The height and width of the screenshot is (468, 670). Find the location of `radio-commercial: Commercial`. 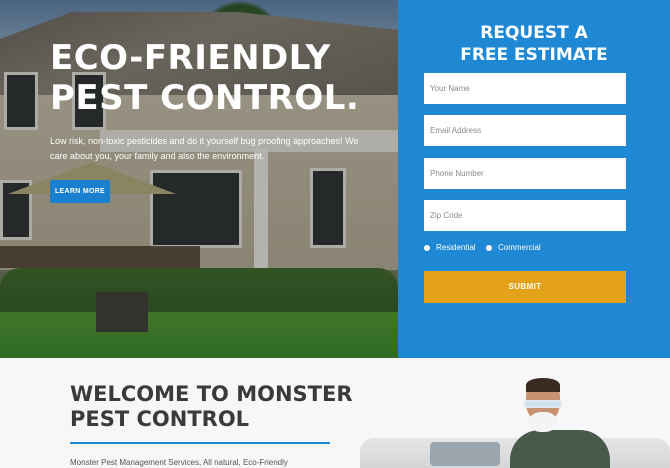

radio-commercial: Commercial is located at coordinates (513, 247).